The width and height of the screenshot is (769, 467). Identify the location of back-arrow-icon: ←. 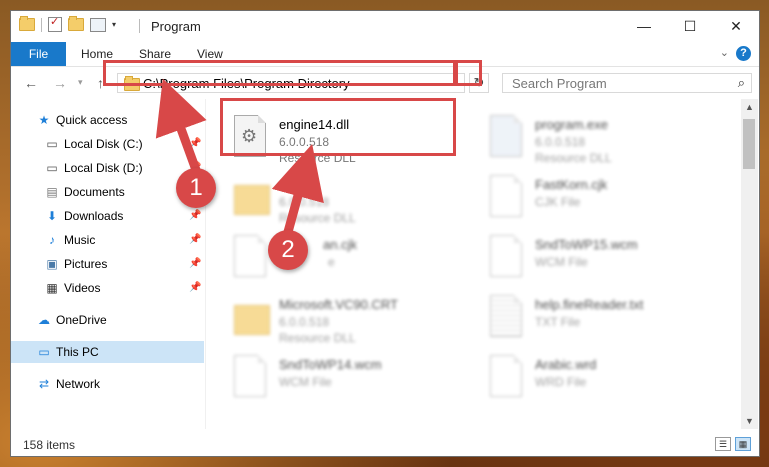
(31, 83).